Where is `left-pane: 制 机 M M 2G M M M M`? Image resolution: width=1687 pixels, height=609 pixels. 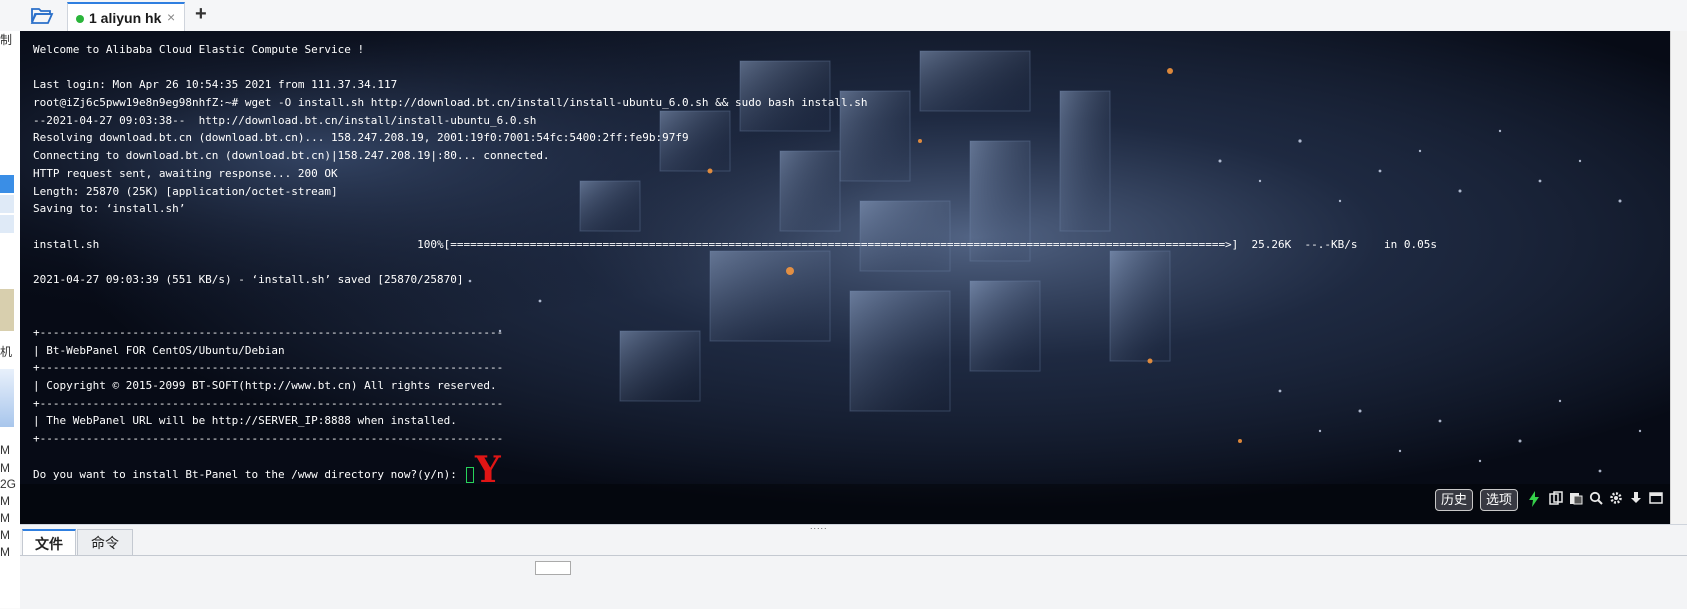
left-pane: 制 机 M M 2G M M M M is located at coordinates (10, 319).